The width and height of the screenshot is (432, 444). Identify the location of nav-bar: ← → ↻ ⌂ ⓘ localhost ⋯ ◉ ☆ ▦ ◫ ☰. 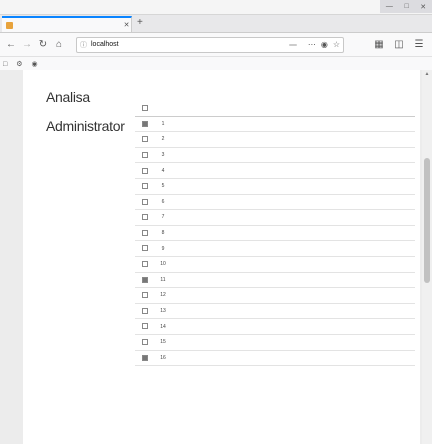
(216, 45).